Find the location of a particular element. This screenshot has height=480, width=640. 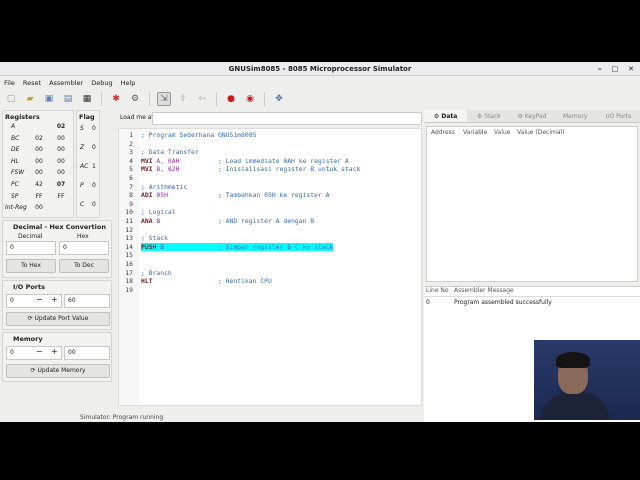

hex-input: 0 is located at coordinates (84, 248).